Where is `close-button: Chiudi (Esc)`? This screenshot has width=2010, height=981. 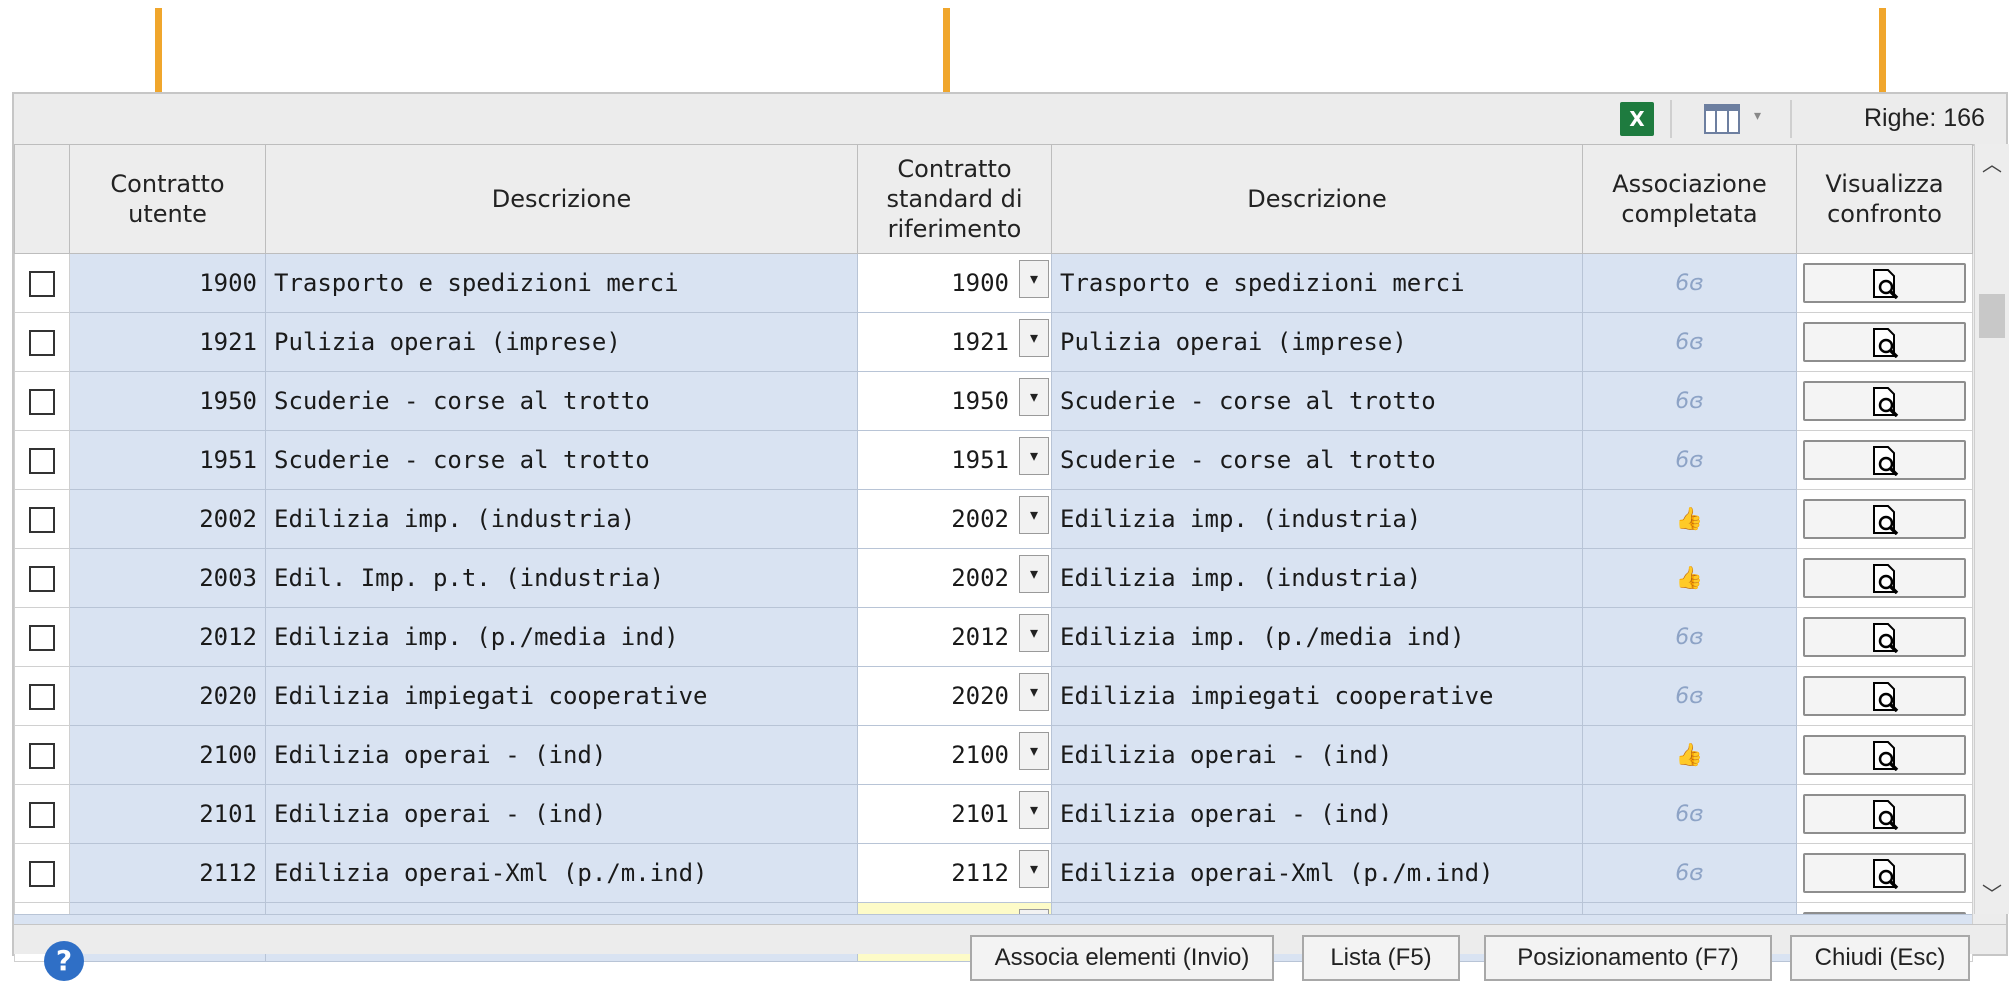 close-button: Chiudi (Esc) is located at coordinates (1880, 958).